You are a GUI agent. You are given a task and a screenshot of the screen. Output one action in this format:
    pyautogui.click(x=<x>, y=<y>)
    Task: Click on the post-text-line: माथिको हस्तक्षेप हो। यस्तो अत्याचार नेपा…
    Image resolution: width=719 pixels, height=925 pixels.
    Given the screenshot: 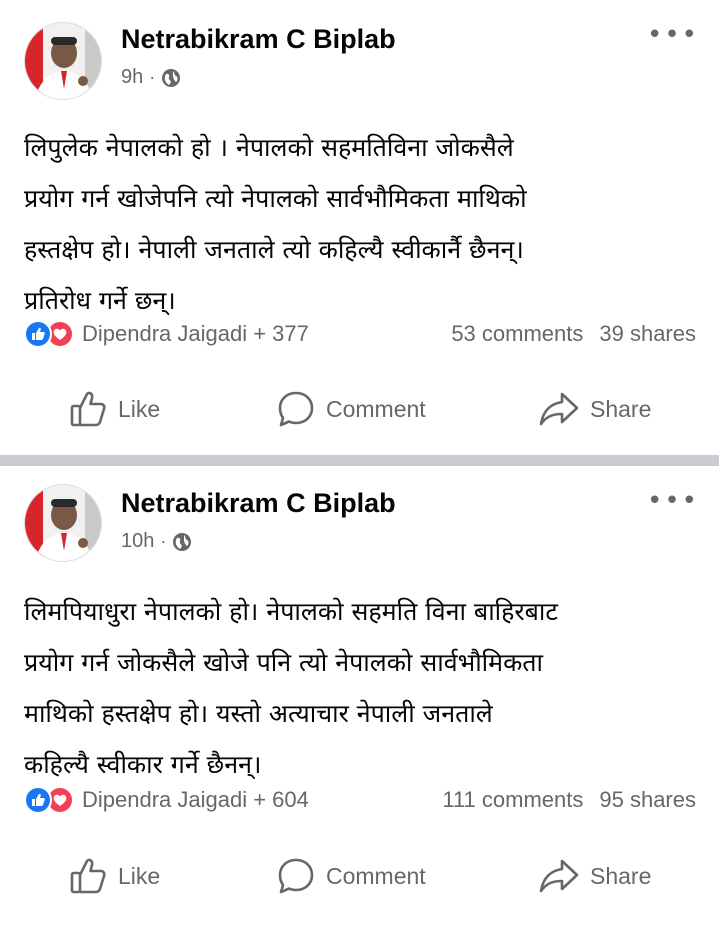 What is the action you would take?
    pyautogui.click(x=258, y=713)
    